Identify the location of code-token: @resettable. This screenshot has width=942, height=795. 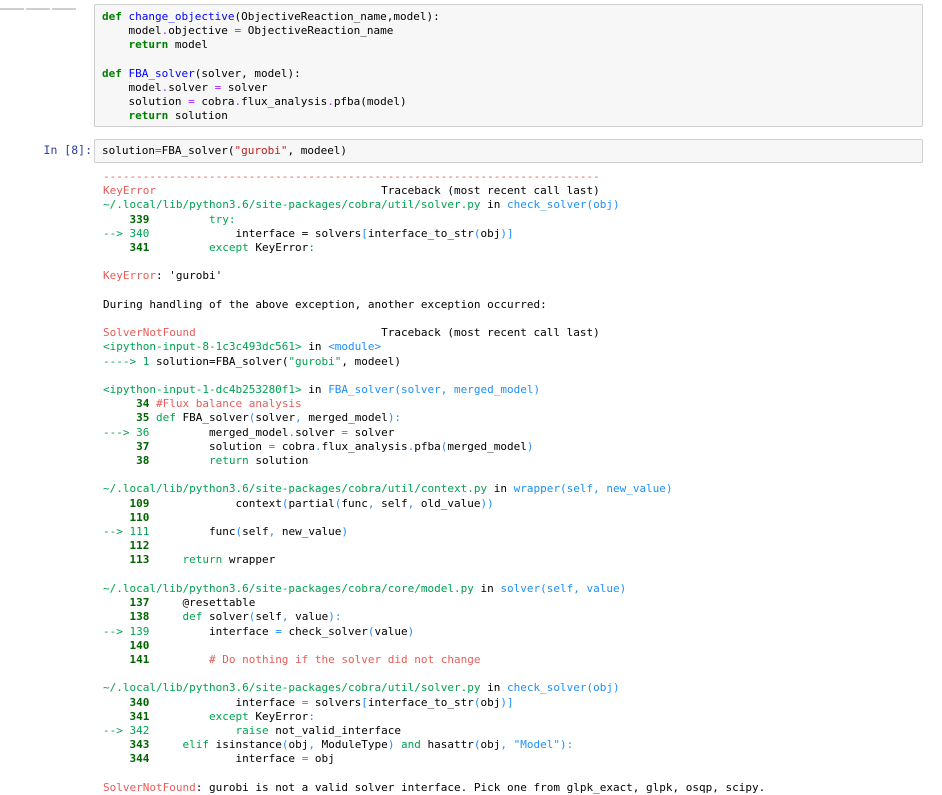
(202, 603).